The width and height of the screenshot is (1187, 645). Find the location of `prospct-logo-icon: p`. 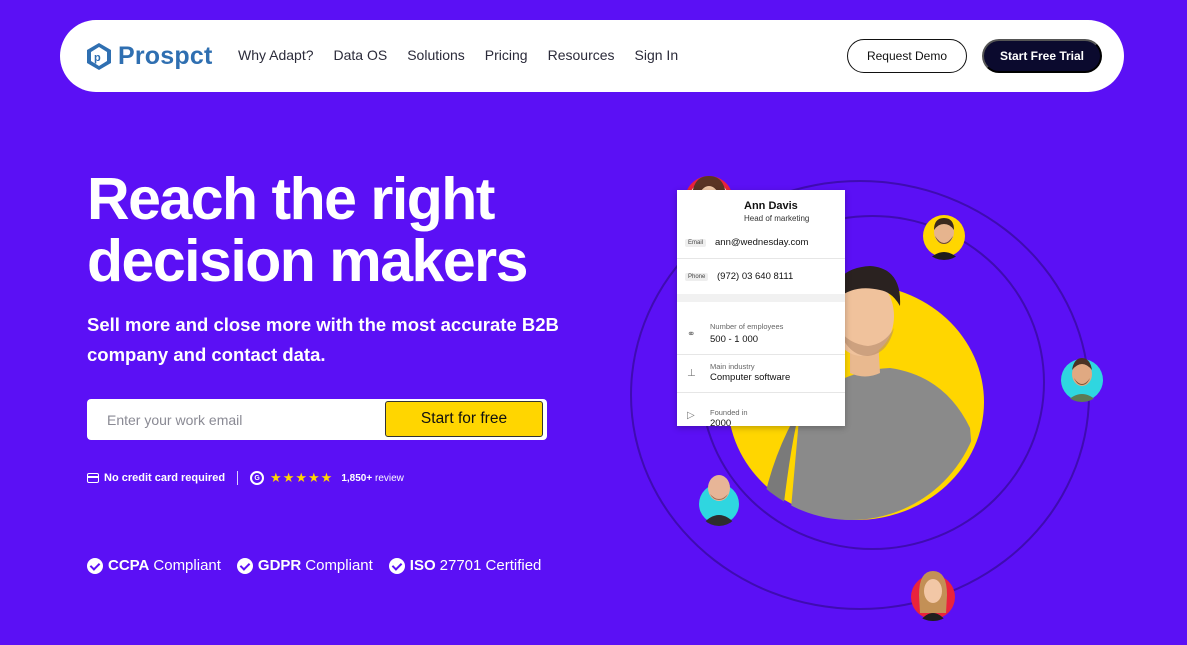

prospct-logo-icon: p is located at coordinates (99, 56).